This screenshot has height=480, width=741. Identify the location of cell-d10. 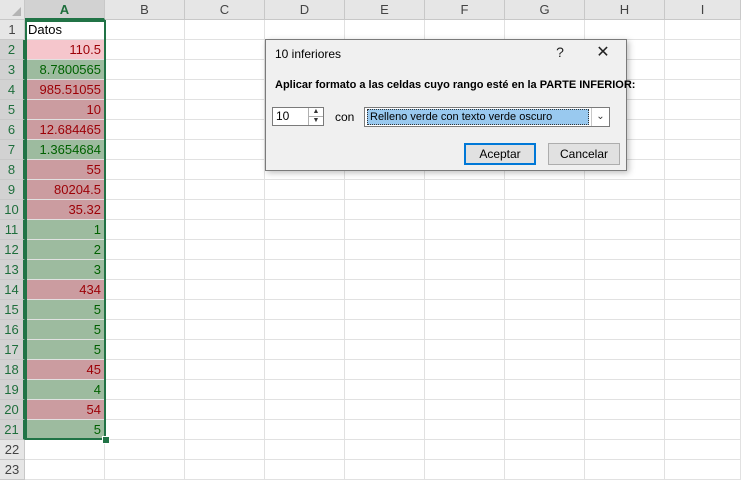
(305, 210).